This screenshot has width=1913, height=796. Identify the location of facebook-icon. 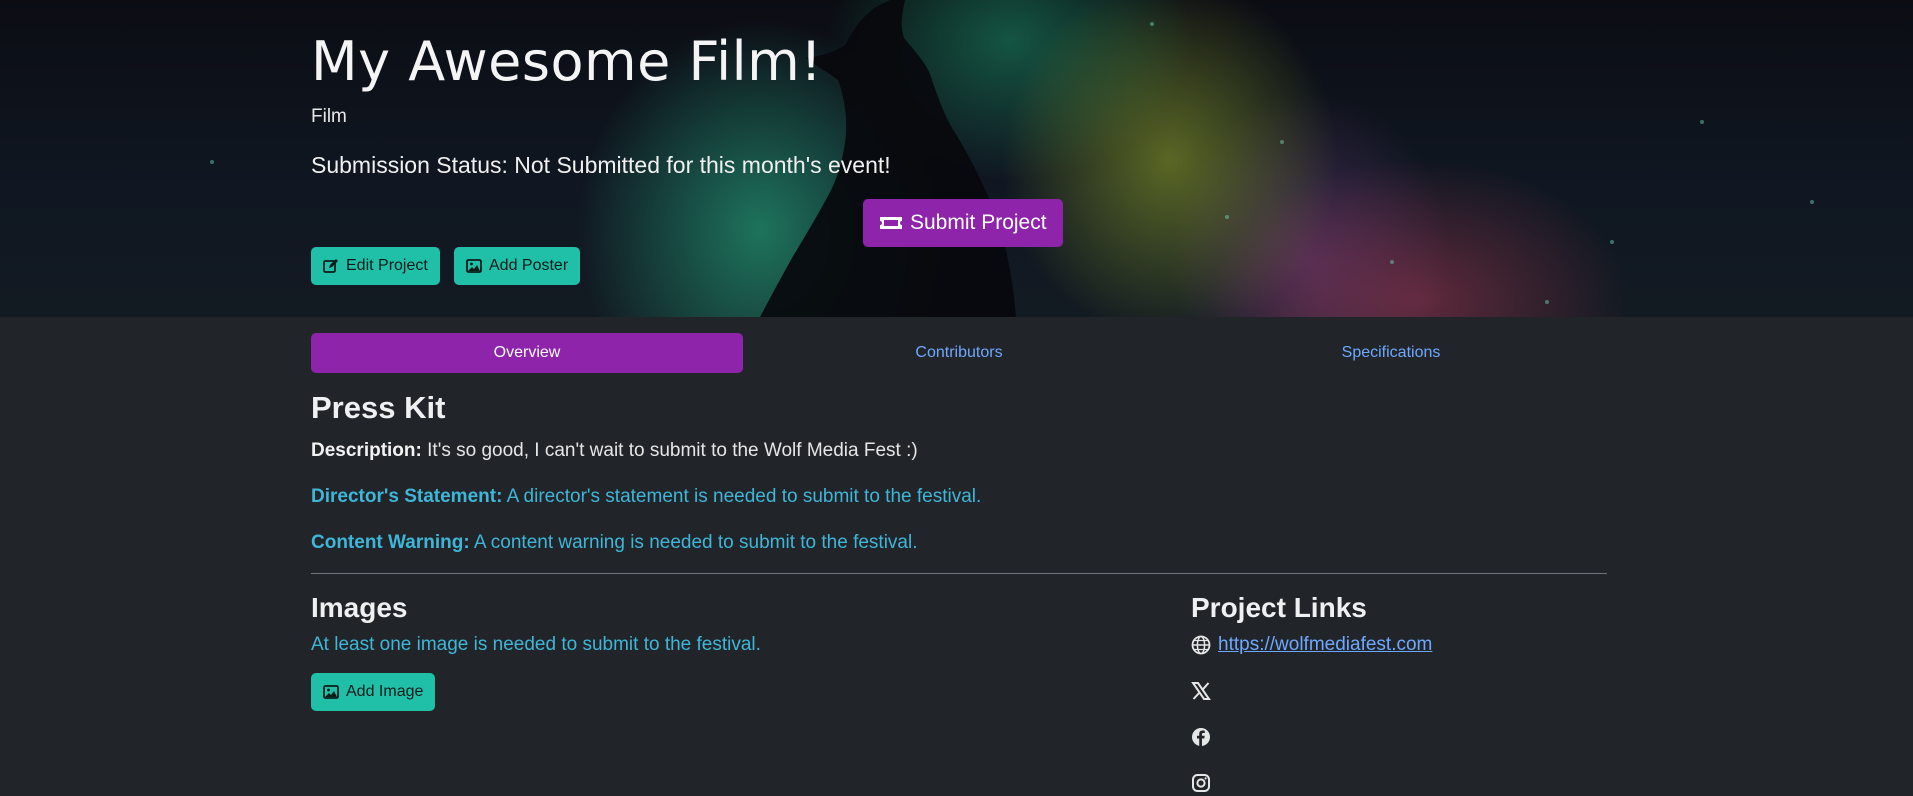
(1201, 737).